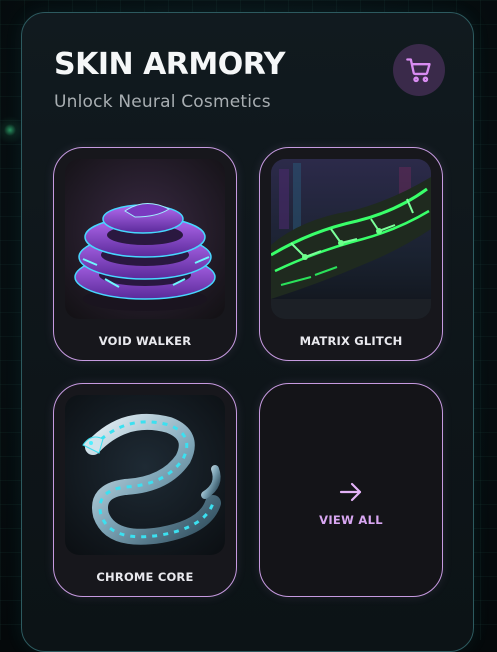  Describe the element at coordinates (351, 341) in the screenshot. I see `skin-card-label: MATRIX GLITCH` at that location.